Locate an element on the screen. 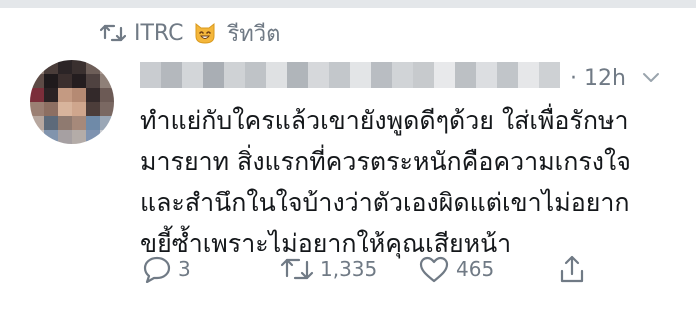 The width and height of the screenshot is (696, 311). chevron-down-icon is located at coordinates (651, 78).